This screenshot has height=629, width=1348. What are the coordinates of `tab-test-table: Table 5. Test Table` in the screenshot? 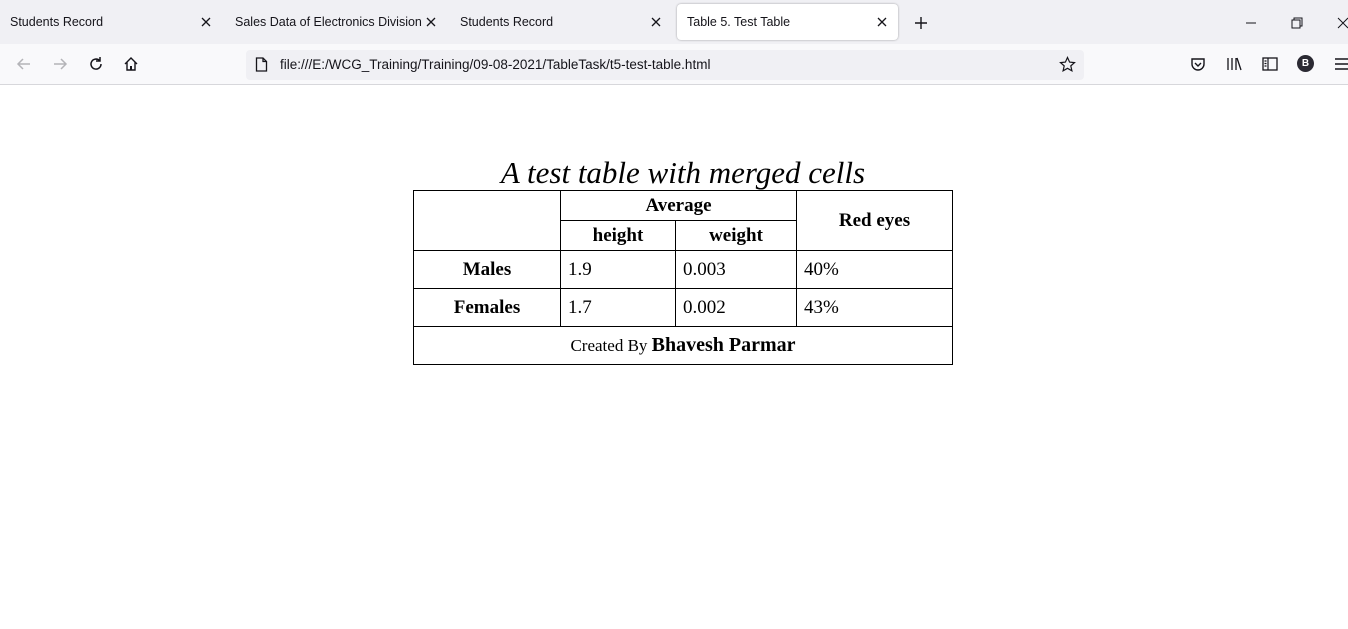 It's located at (787, 22).